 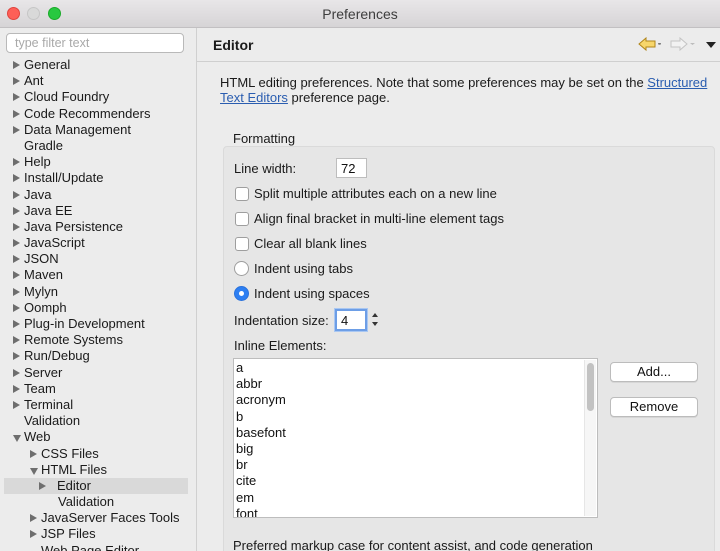 What do you see at coordinates (98, 356) in the screenshot?
I see `tree-item: Run/Debug` at bounding box center [98, 356].